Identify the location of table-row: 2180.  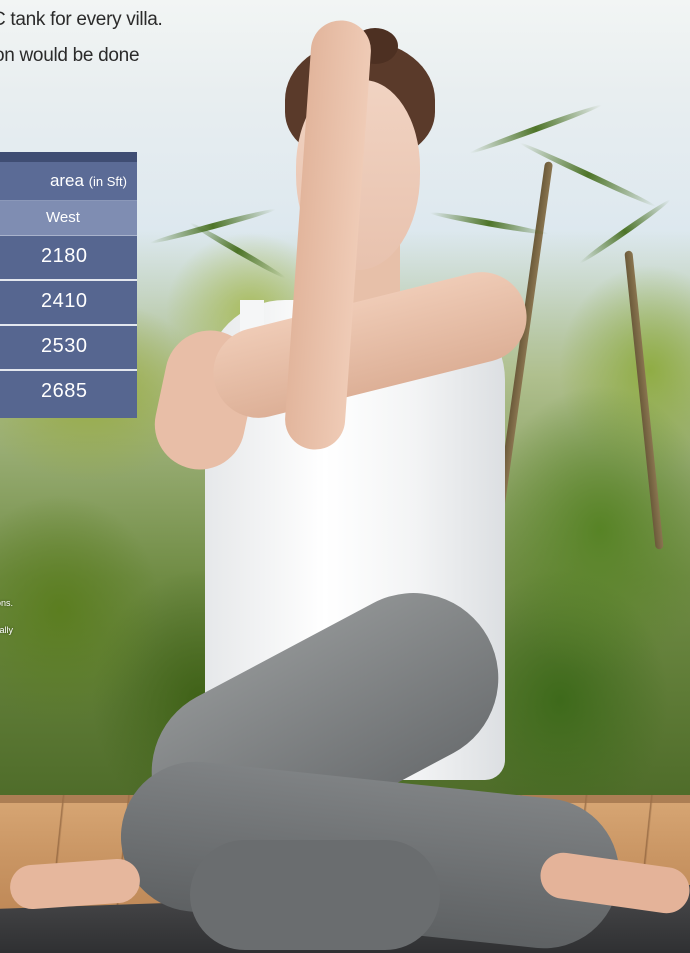
(68, 258).